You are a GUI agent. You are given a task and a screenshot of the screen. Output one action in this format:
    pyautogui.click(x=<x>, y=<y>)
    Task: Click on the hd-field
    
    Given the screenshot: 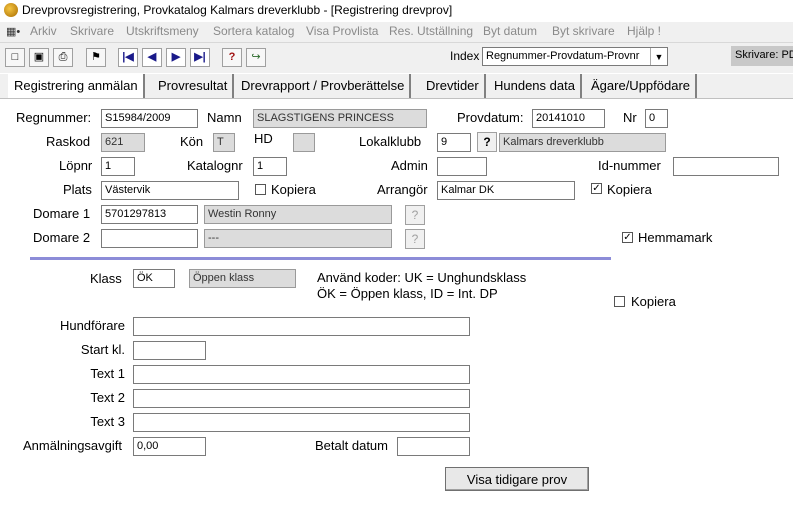 What is the action you would take?
    pyautogui.click(x=304, y=142)
    